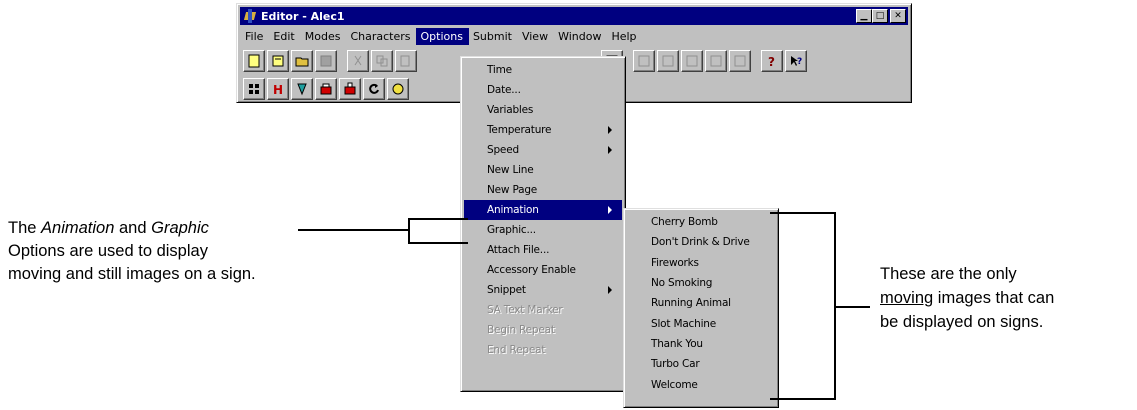 This screenshot has width=1137, height=410. I want to click on menu-item-label: Thank You, so click(677, 343).